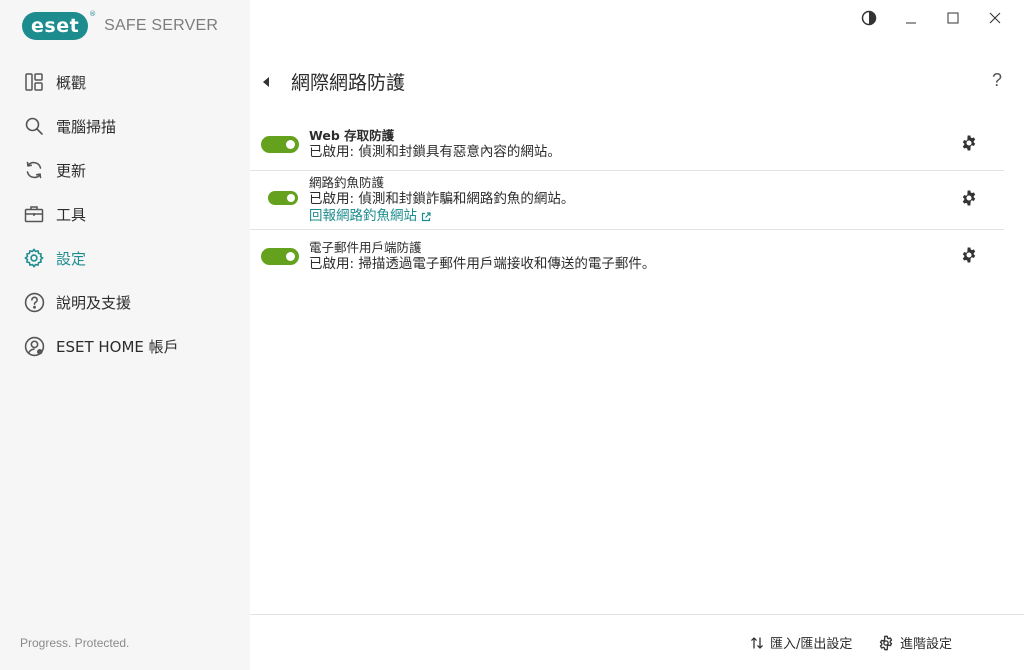 The width and height of the screenshot is (1024, 670). What do you see at coordinates (426, 216) in the screenshot?
I see `external-link-icon` at bounding box center [426, 216].